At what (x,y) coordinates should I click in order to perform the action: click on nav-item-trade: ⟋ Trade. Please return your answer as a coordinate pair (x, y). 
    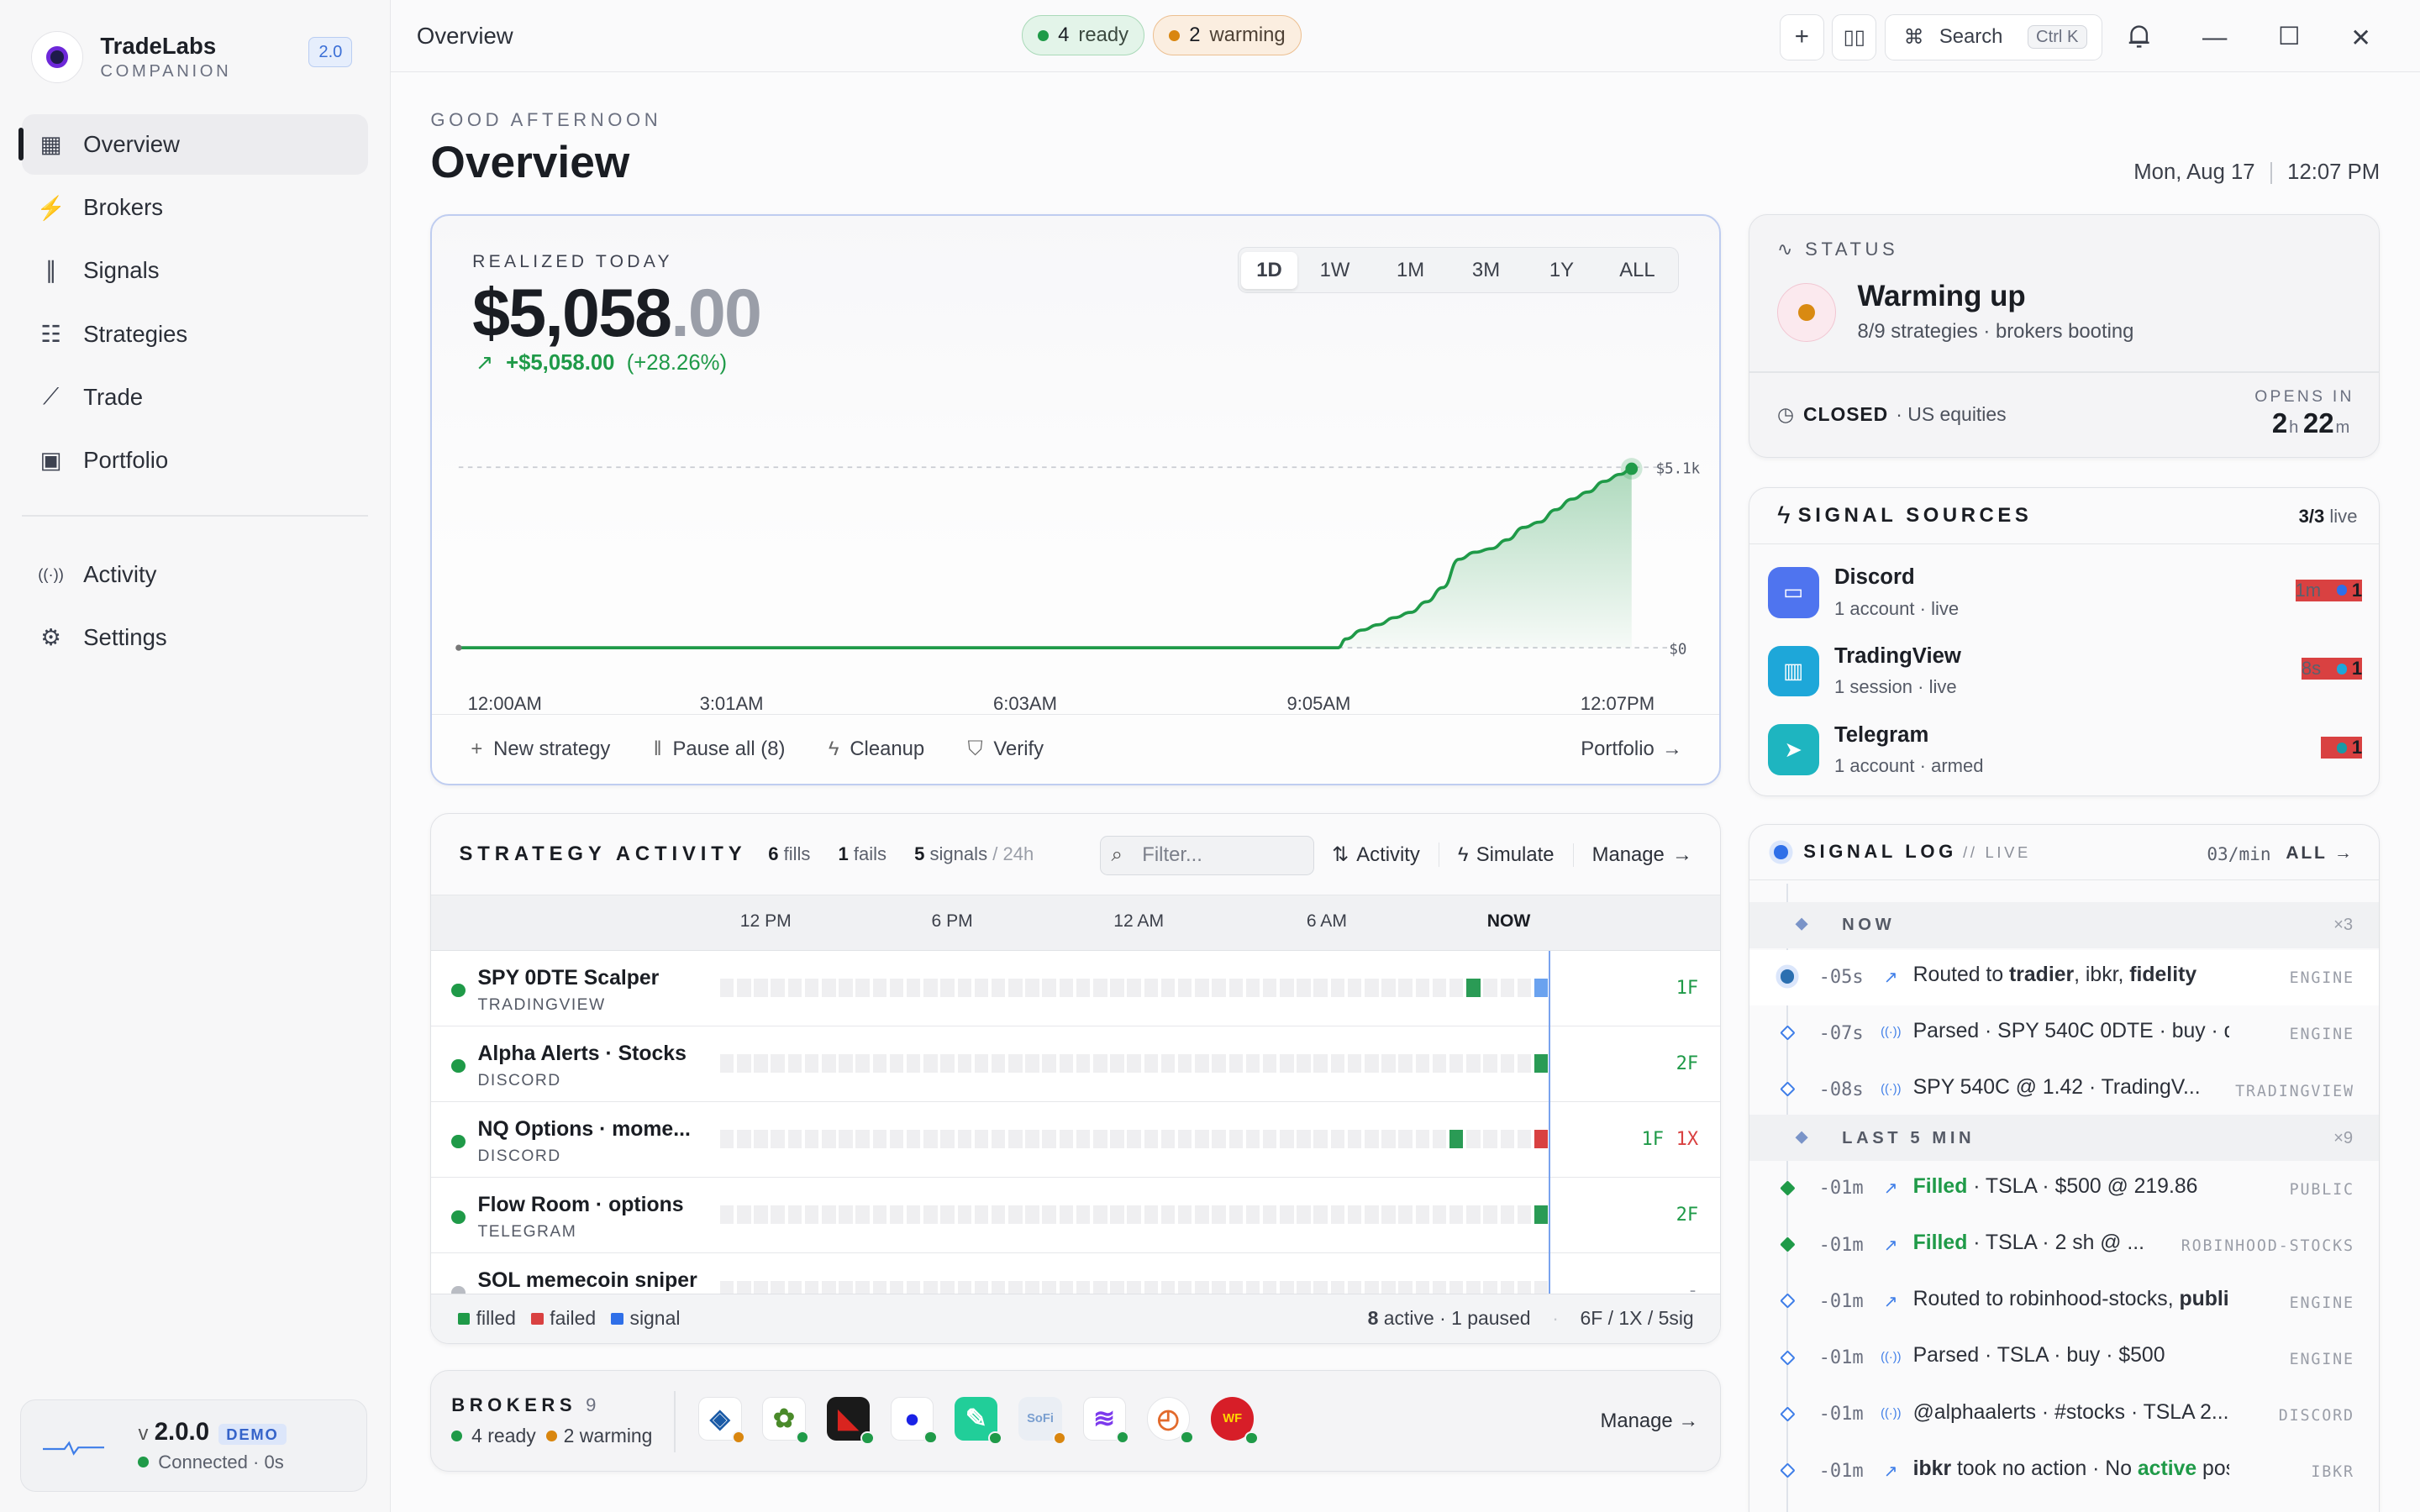
    Looking at the image, I should click on (195, 397).